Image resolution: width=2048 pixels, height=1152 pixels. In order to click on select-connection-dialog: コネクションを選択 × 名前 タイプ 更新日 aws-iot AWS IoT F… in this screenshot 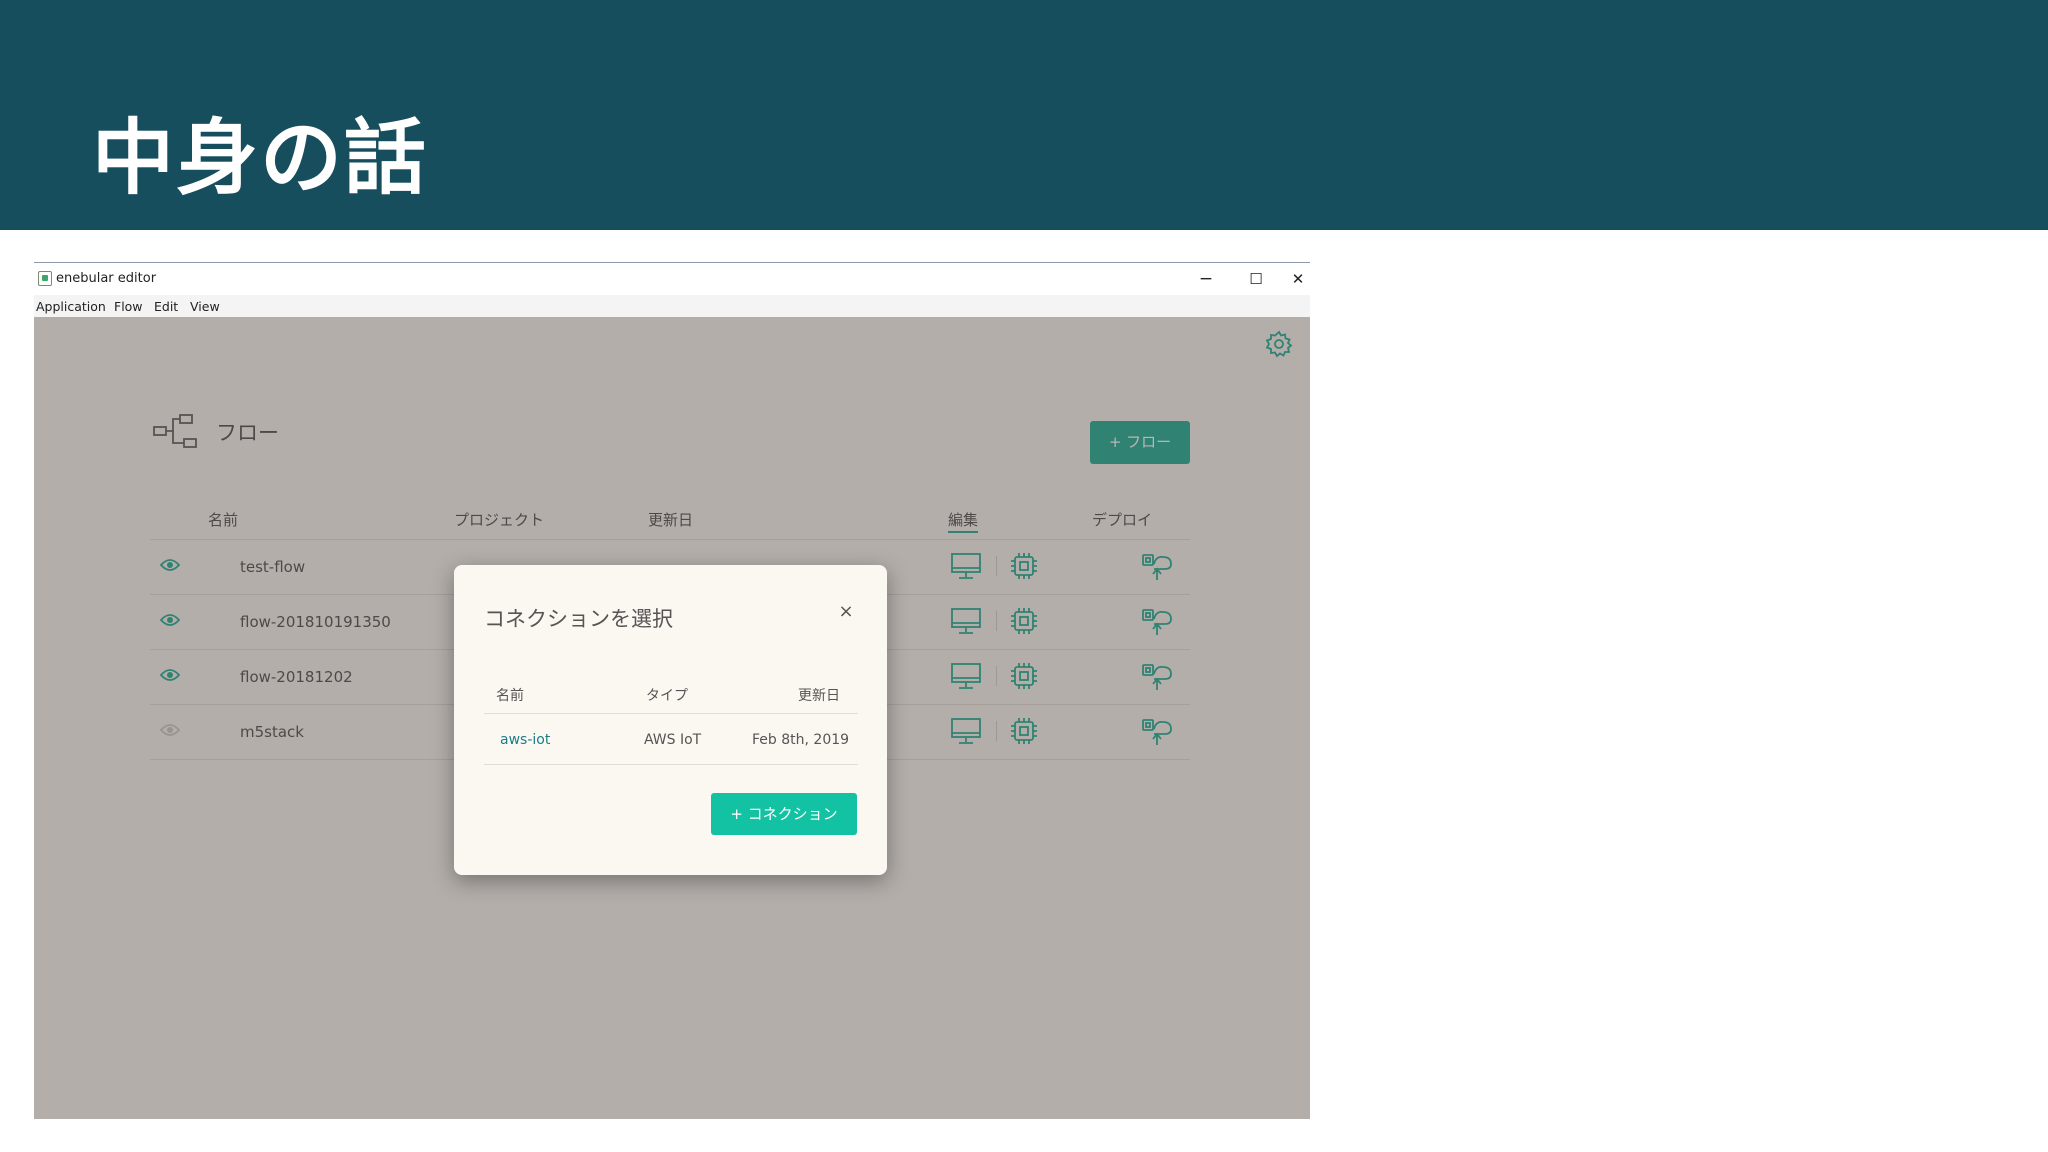, I will do `click(670, 720)`.